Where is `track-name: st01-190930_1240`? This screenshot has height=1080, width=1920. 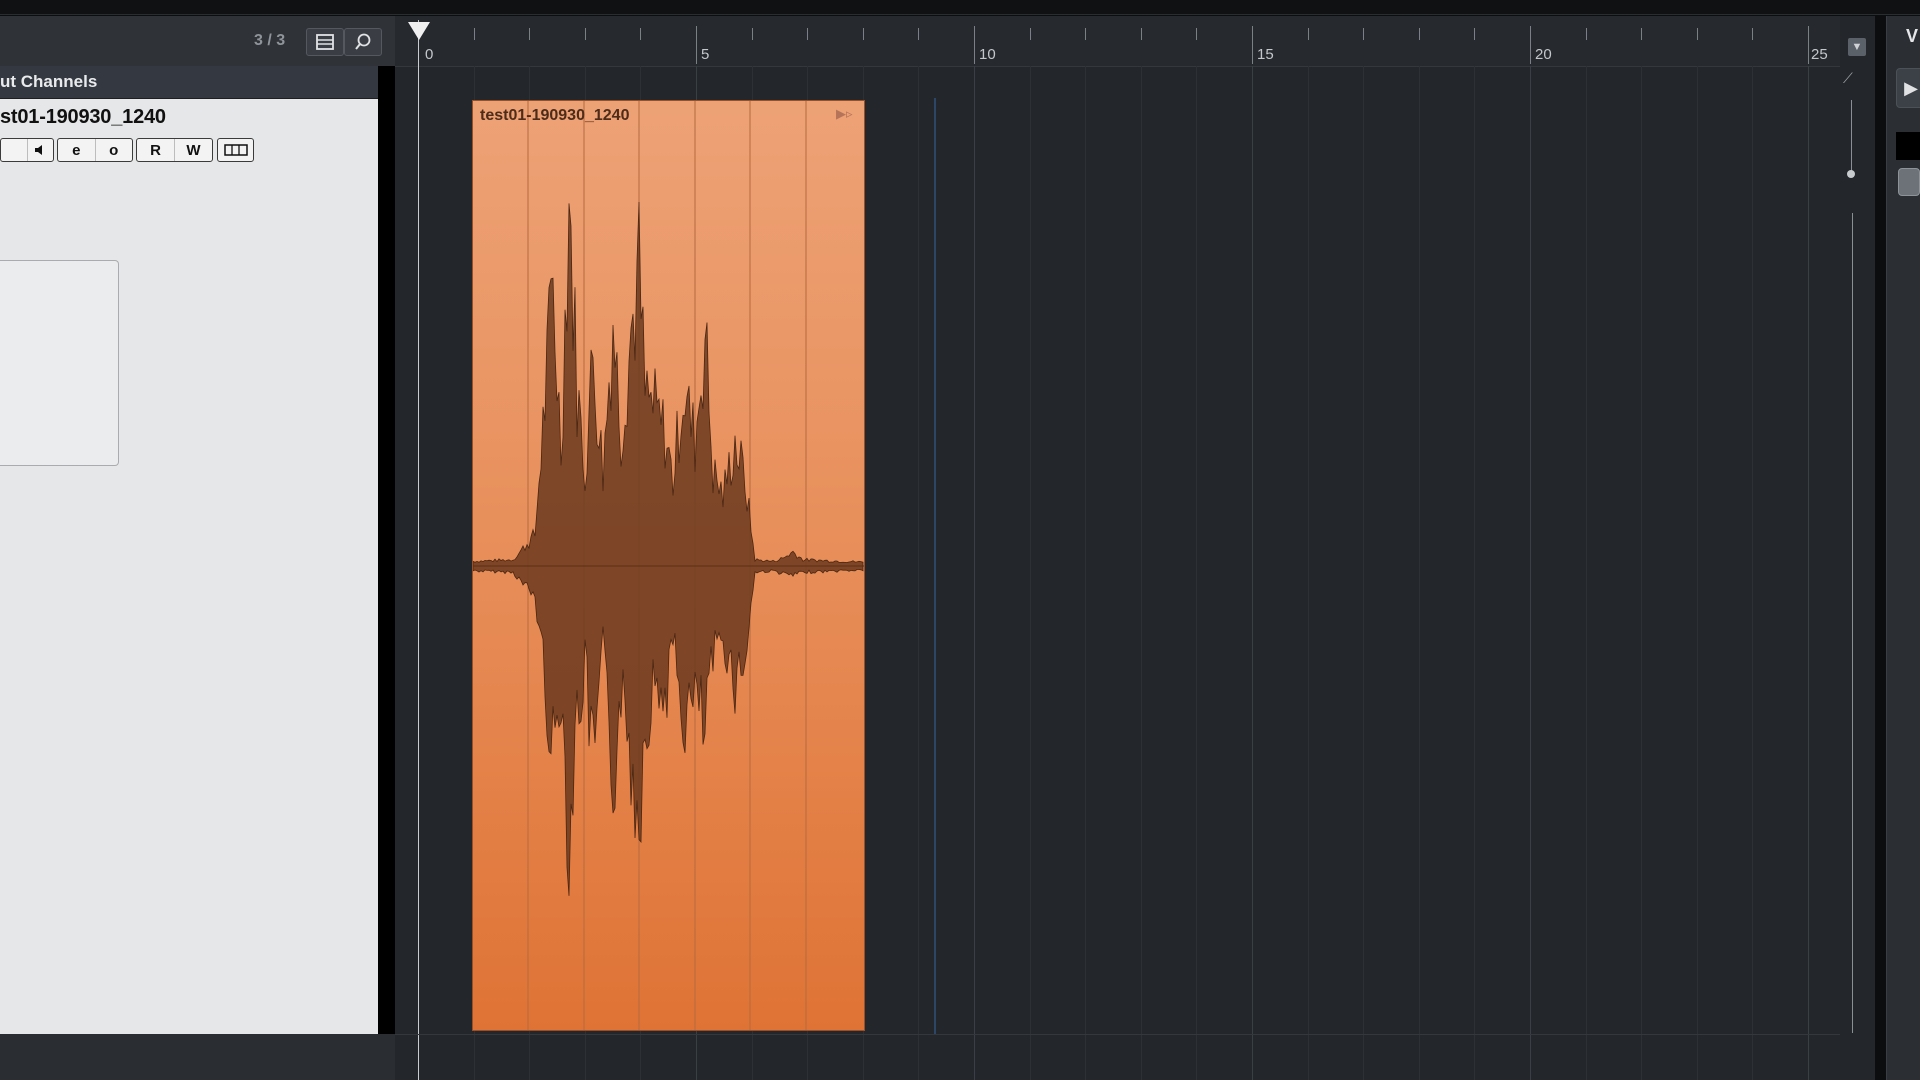
track-name: st01-190930_1240 is located at coordinates (83, 117).